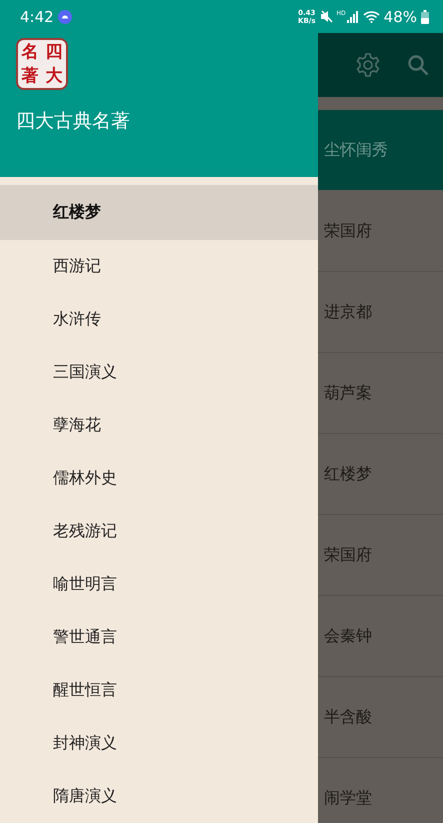 The image size is (443, 823). What do you see at coordinates (159, 637) in the screenshot?
I see `drawer-item: 警世通言` at bounding box center [159, 637].